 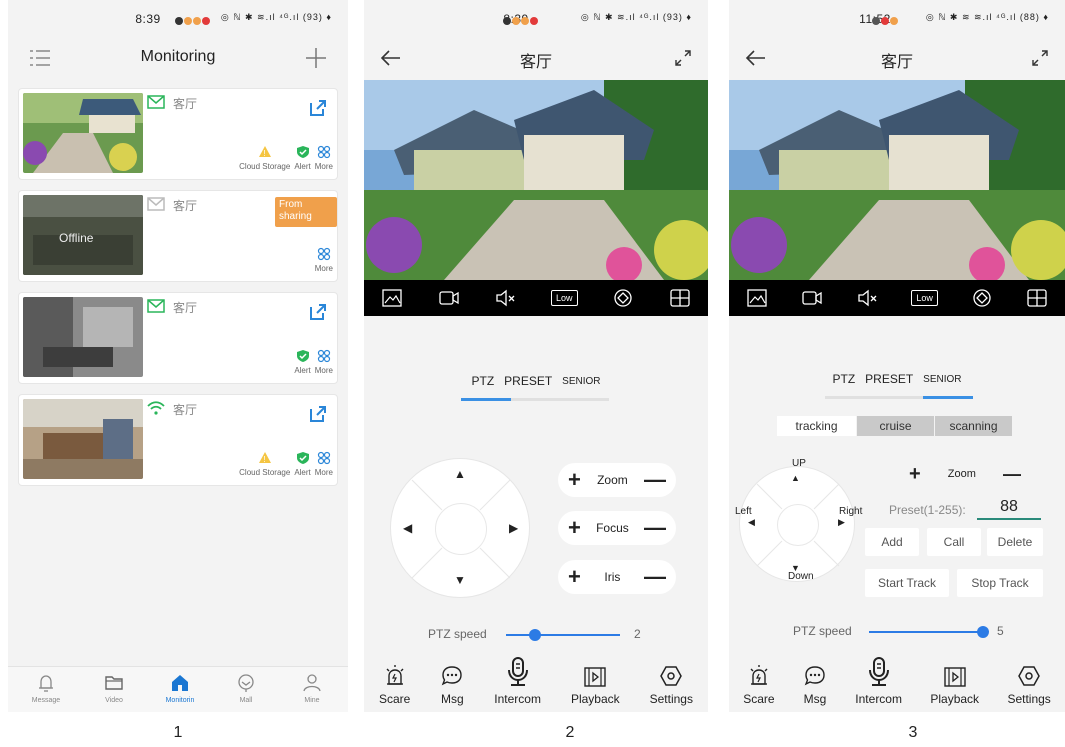 What do you see at coordinates (178, 236) in the screenshot?
I see `device-card: Offline 客厅 From sharing More` at bounding box center [178, 236].